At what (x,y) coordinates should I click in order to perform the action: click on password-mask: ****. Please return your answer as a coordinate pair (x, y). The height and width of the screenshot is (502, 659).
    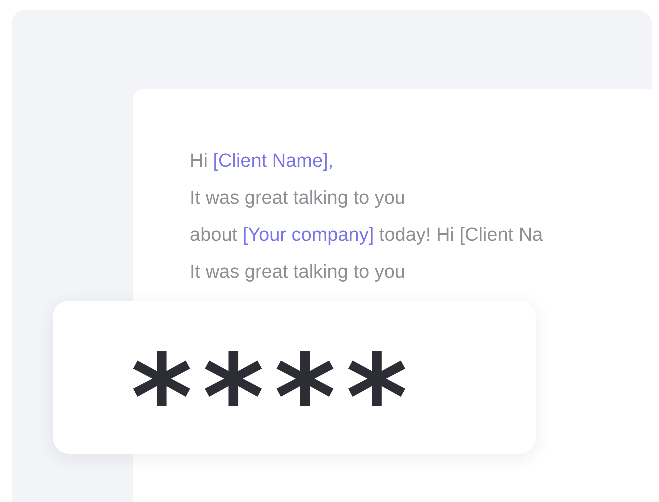
    Looking at the image, I should click on (274, 397).